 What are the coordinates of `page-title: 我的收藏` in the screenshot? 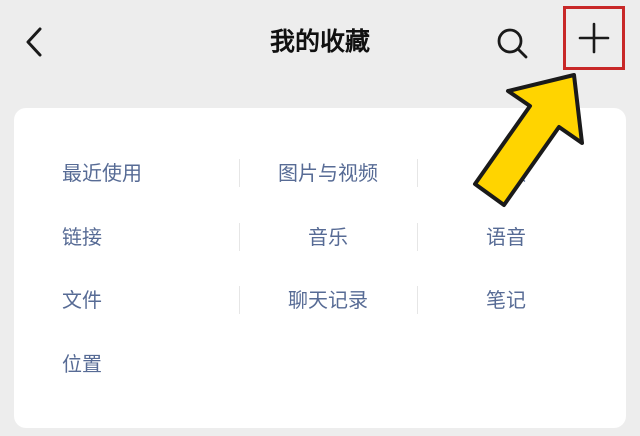 It's located at (319, 41).